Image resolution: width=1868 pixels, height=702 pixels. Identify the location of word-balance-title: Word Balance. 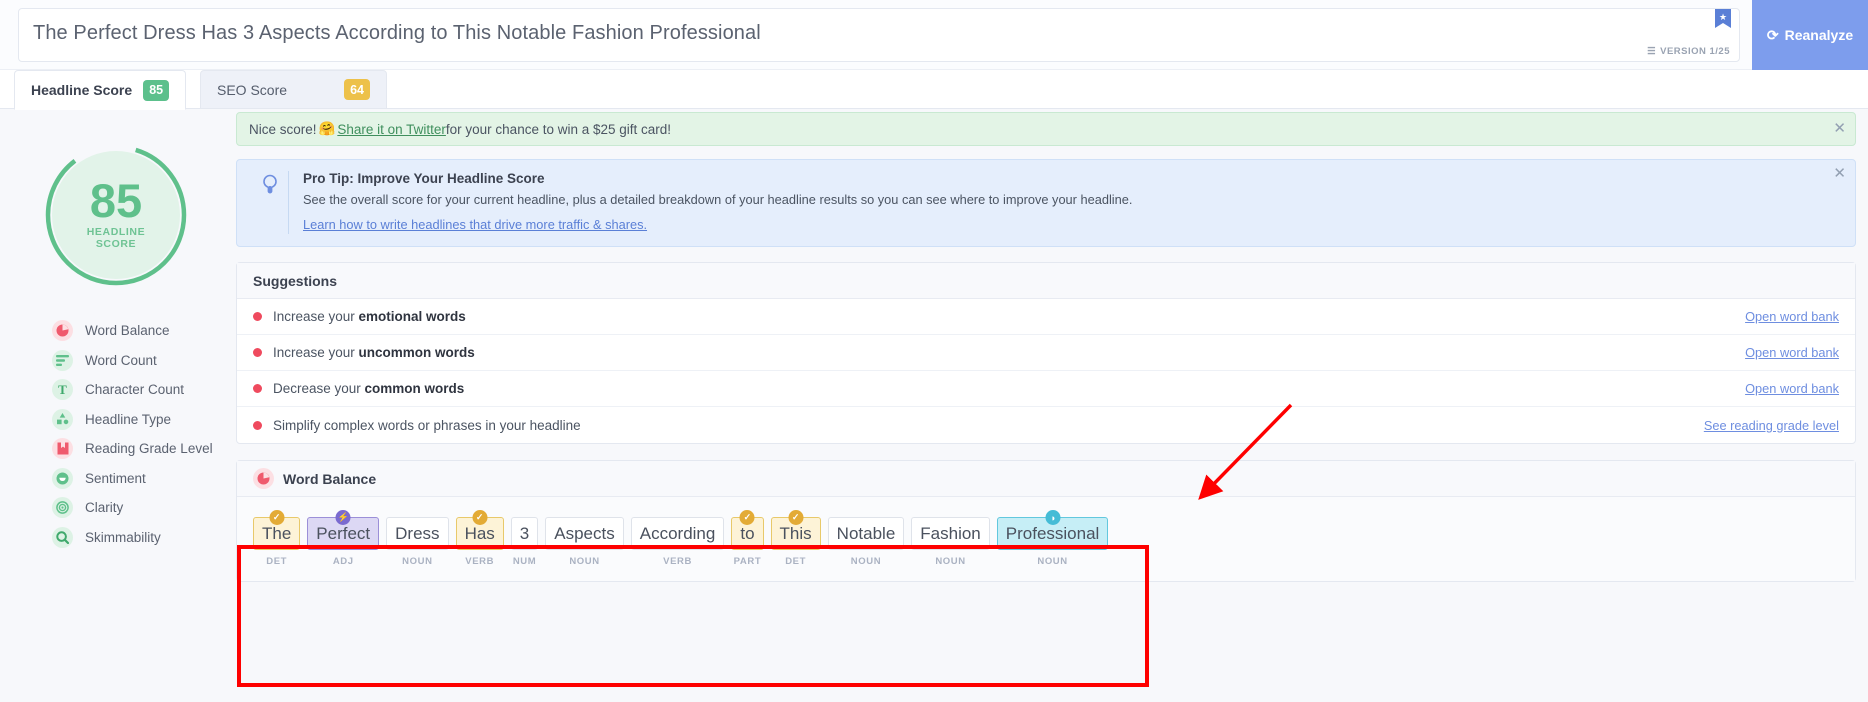
(330, 478).